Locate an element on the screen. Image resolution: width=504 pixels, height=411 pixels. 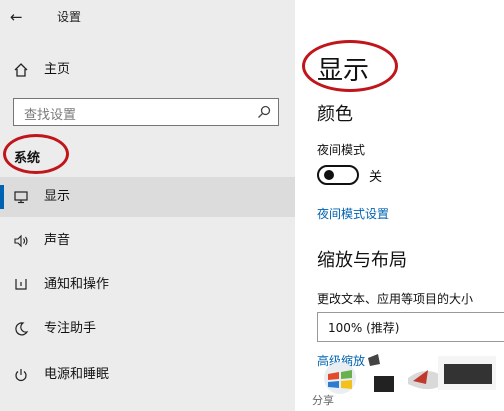
night-mode-toggle is located at coordinates (338, 175).